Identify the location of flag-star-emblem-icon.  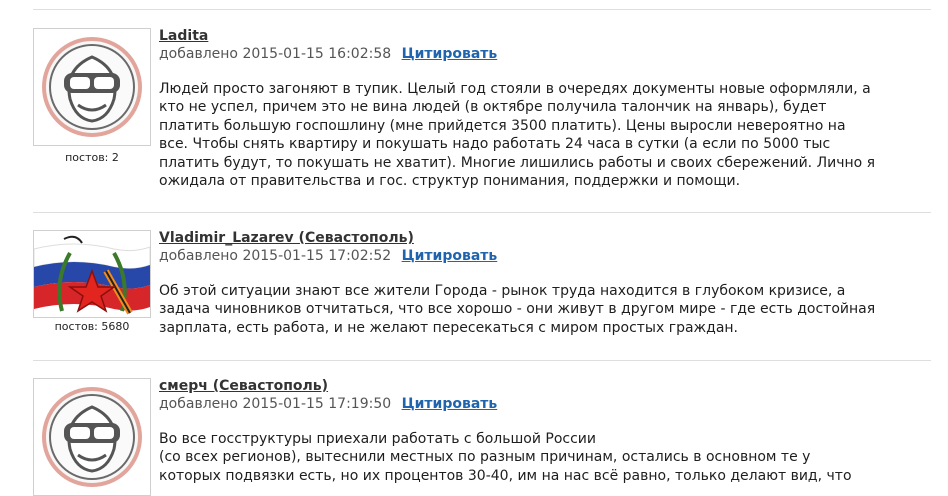
(92, 274).